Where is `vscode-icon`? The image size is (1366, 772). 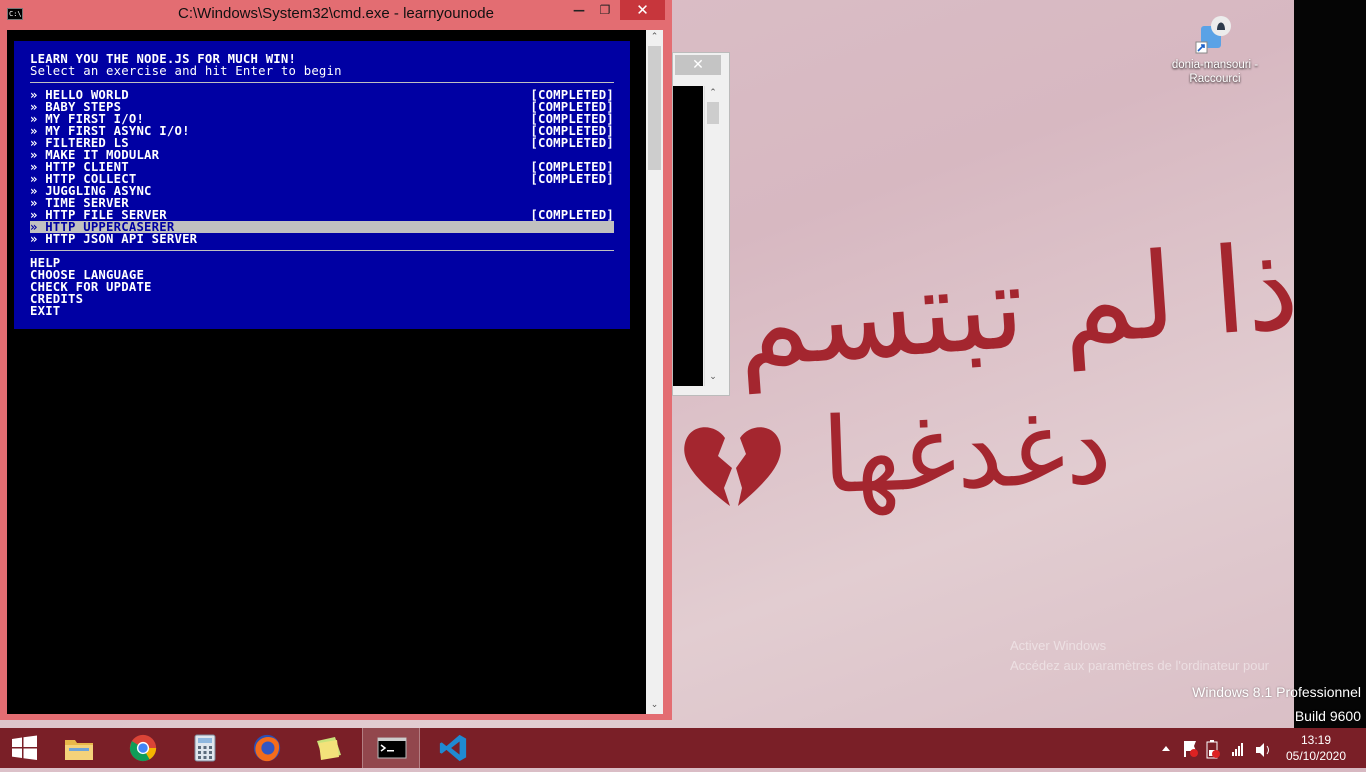
vscode-icon is located at coordinates (453, 748).